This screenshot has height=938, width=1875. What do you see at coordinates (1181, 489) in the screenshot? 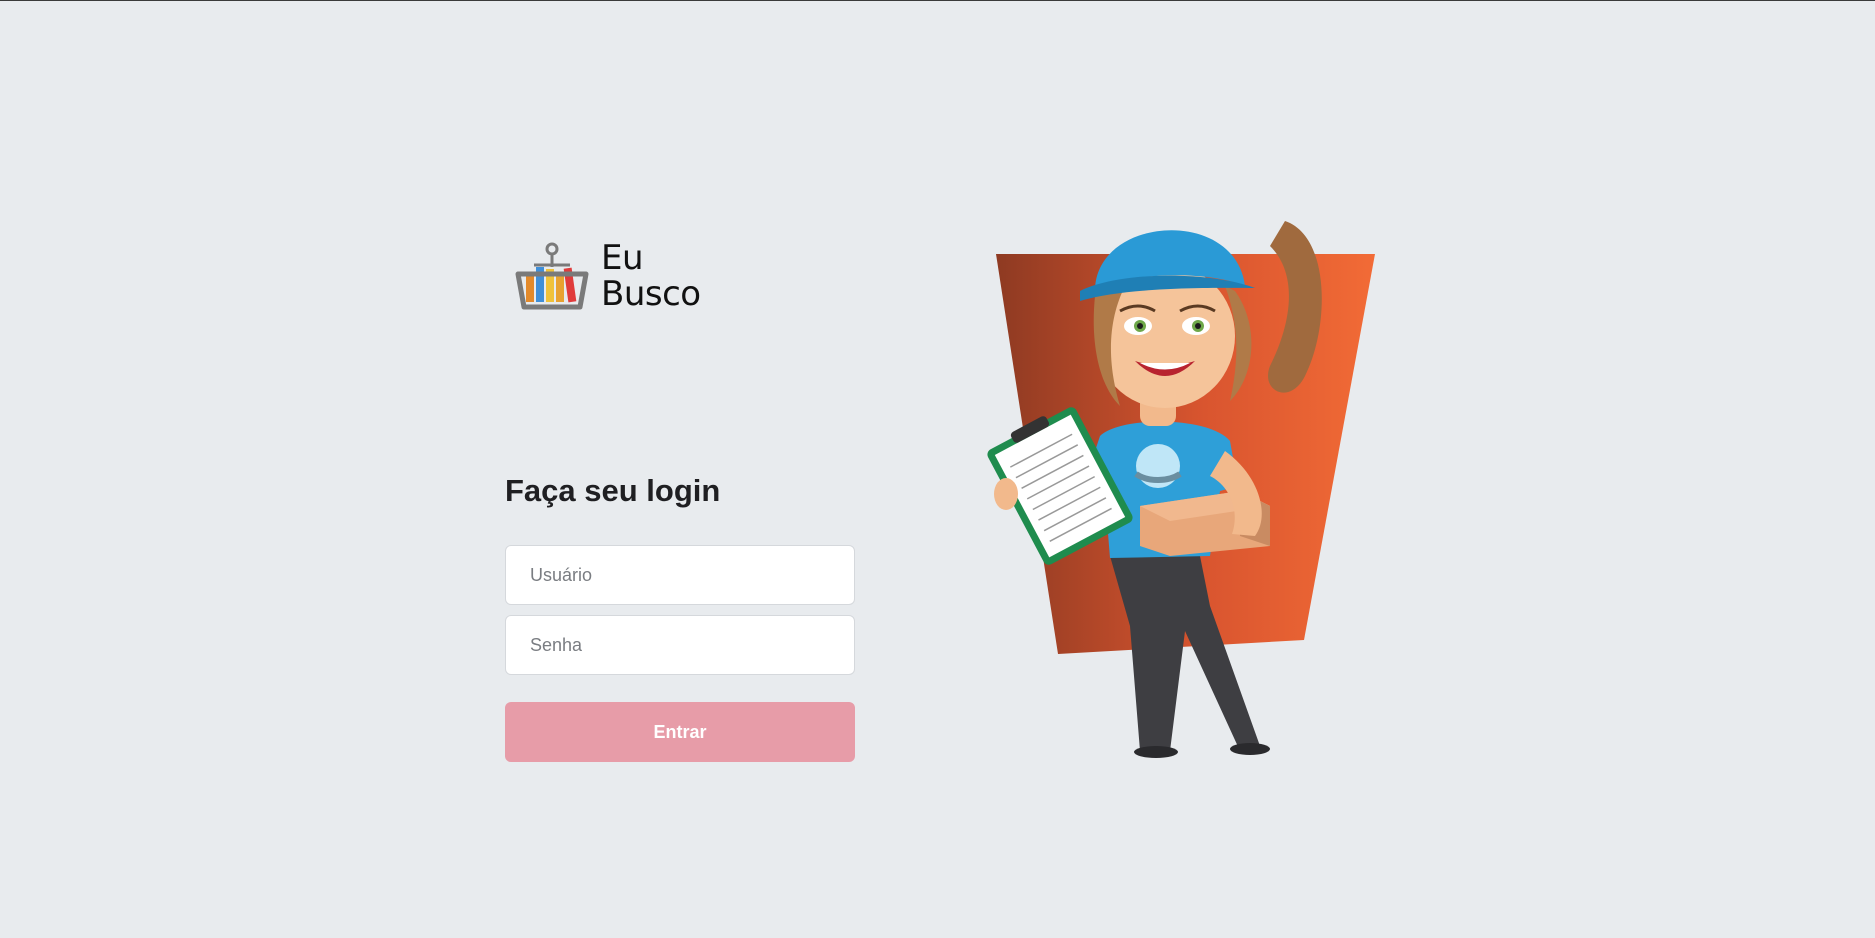
I see `delivery-woman-illustration` at bounding box center [1181, 489].